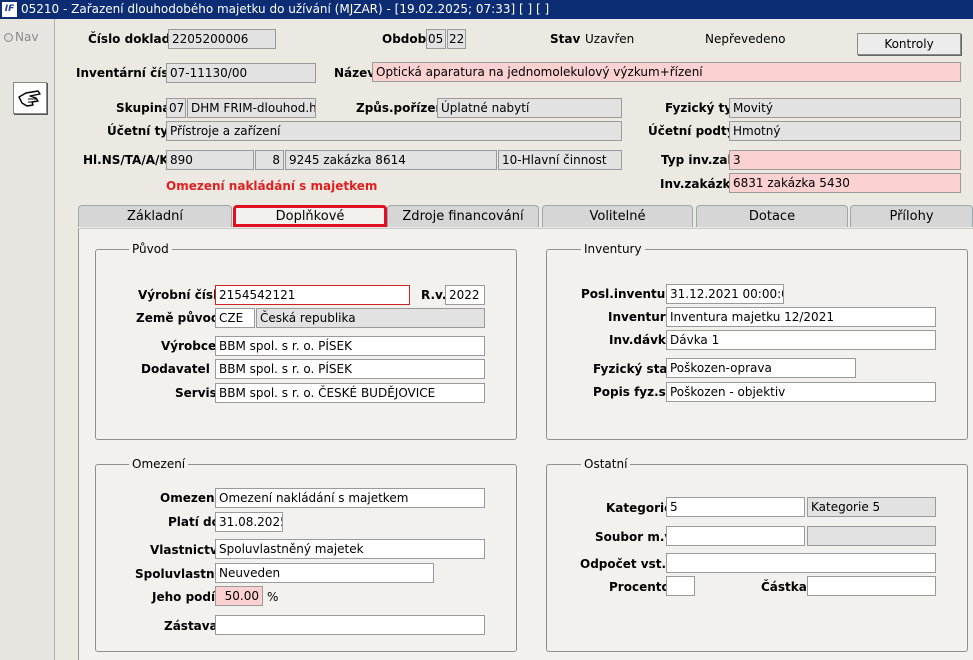  Describe the element at coordinates (911, 216) in the screenshot. I see `tab-prilohy: Přílohy` at that location.